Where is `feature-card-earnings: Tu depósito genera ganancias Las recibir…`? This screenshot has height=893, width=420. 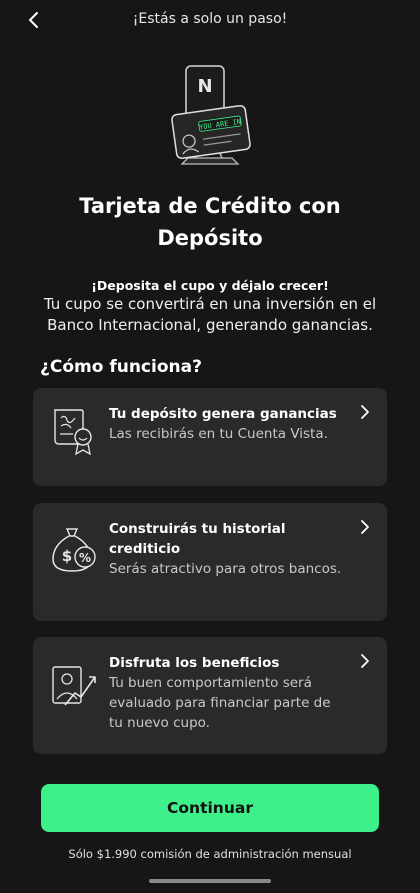 feature-card-earnings: Tu depósito genera ganancias Las recibir… is located at coordinates (210, 437).